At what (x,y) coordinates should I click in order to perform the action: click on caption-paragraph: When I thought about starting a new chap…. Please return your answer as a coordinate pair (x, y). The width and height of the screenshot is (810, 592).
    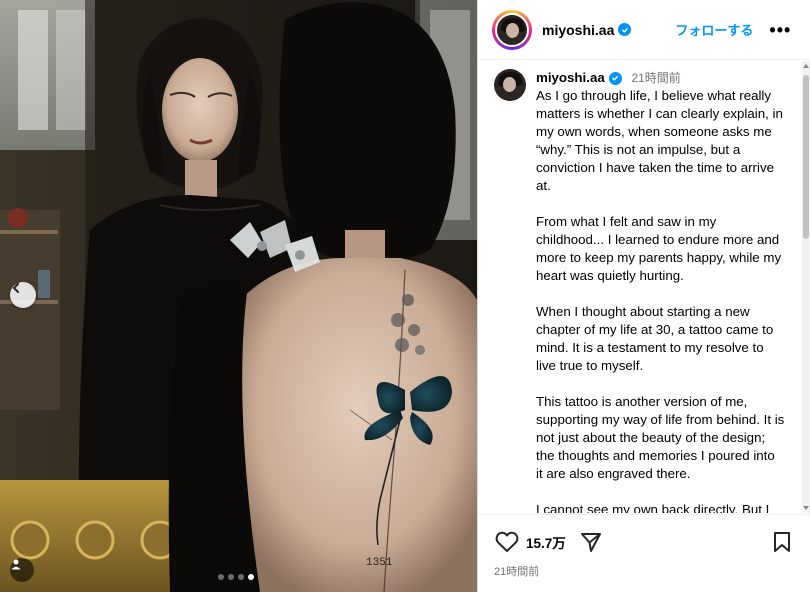
    Looking at the image, I should click on (655, 338).